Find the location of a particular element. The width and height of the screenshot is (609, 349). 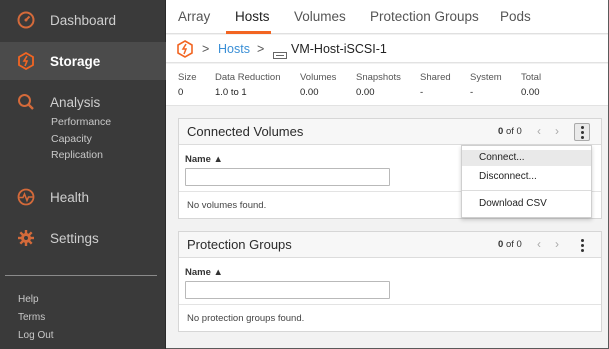

nav-settings: Settings is located at coordinates (83, 238).